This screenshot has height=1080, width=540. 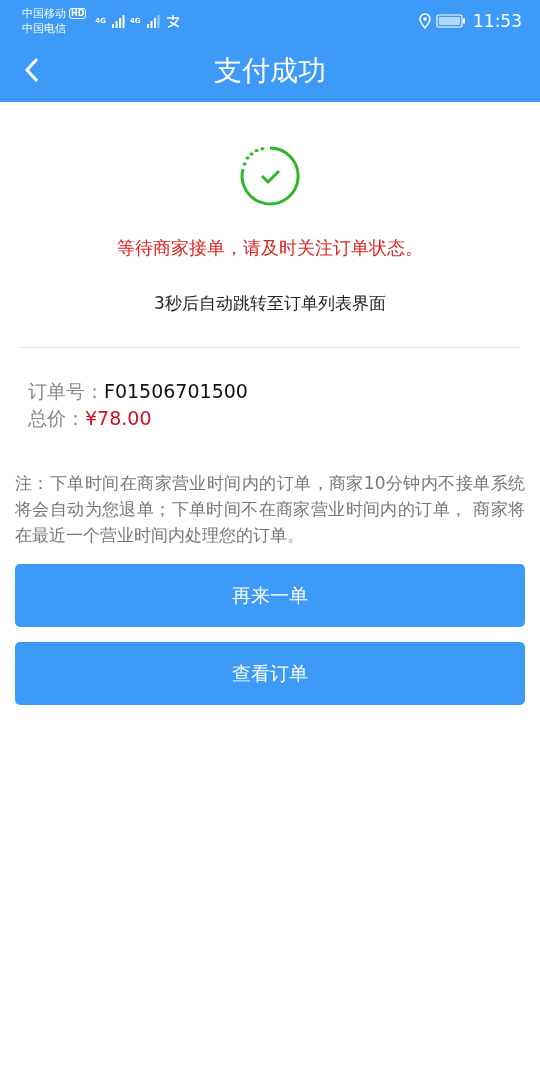 What do you see at coordinates (270, 595) in the screenshot?
I see `action-button: 再来一单` at bounding box center [270, 595].